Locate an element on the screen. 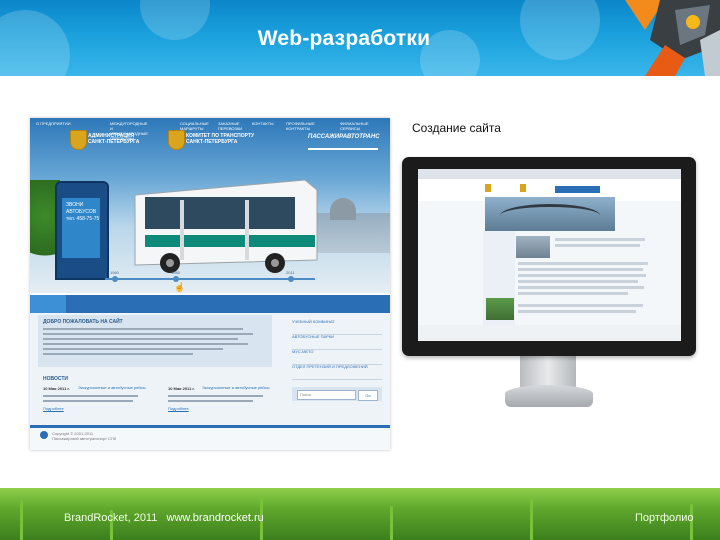 The width and height of the screenshot is (720, 540). site-nav is located at coordinates (210, 304).